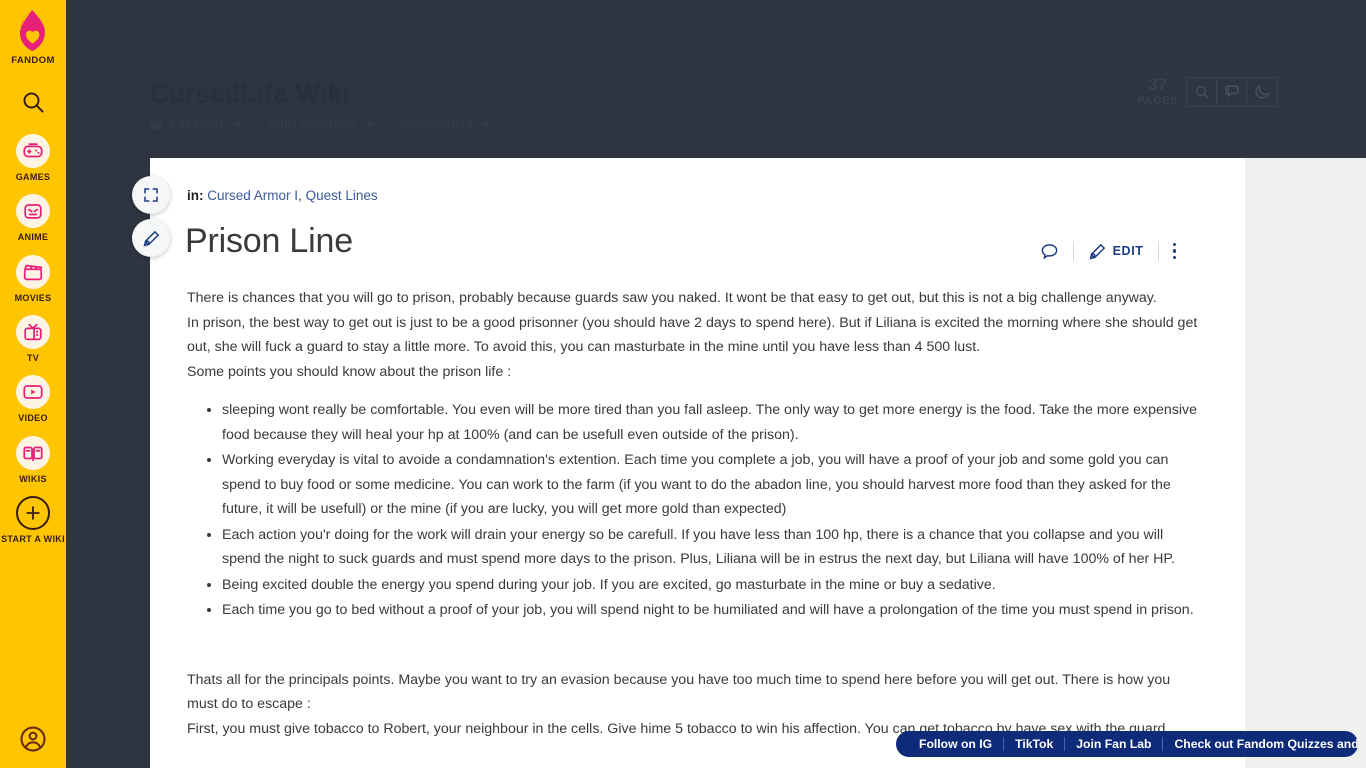 The image size is (1366, 768). What do you see at coordinates (33, 539) in the screenshot?
I see `rail-label-start-a-wiki: START A WIKI` at bounding box center [33, 539].